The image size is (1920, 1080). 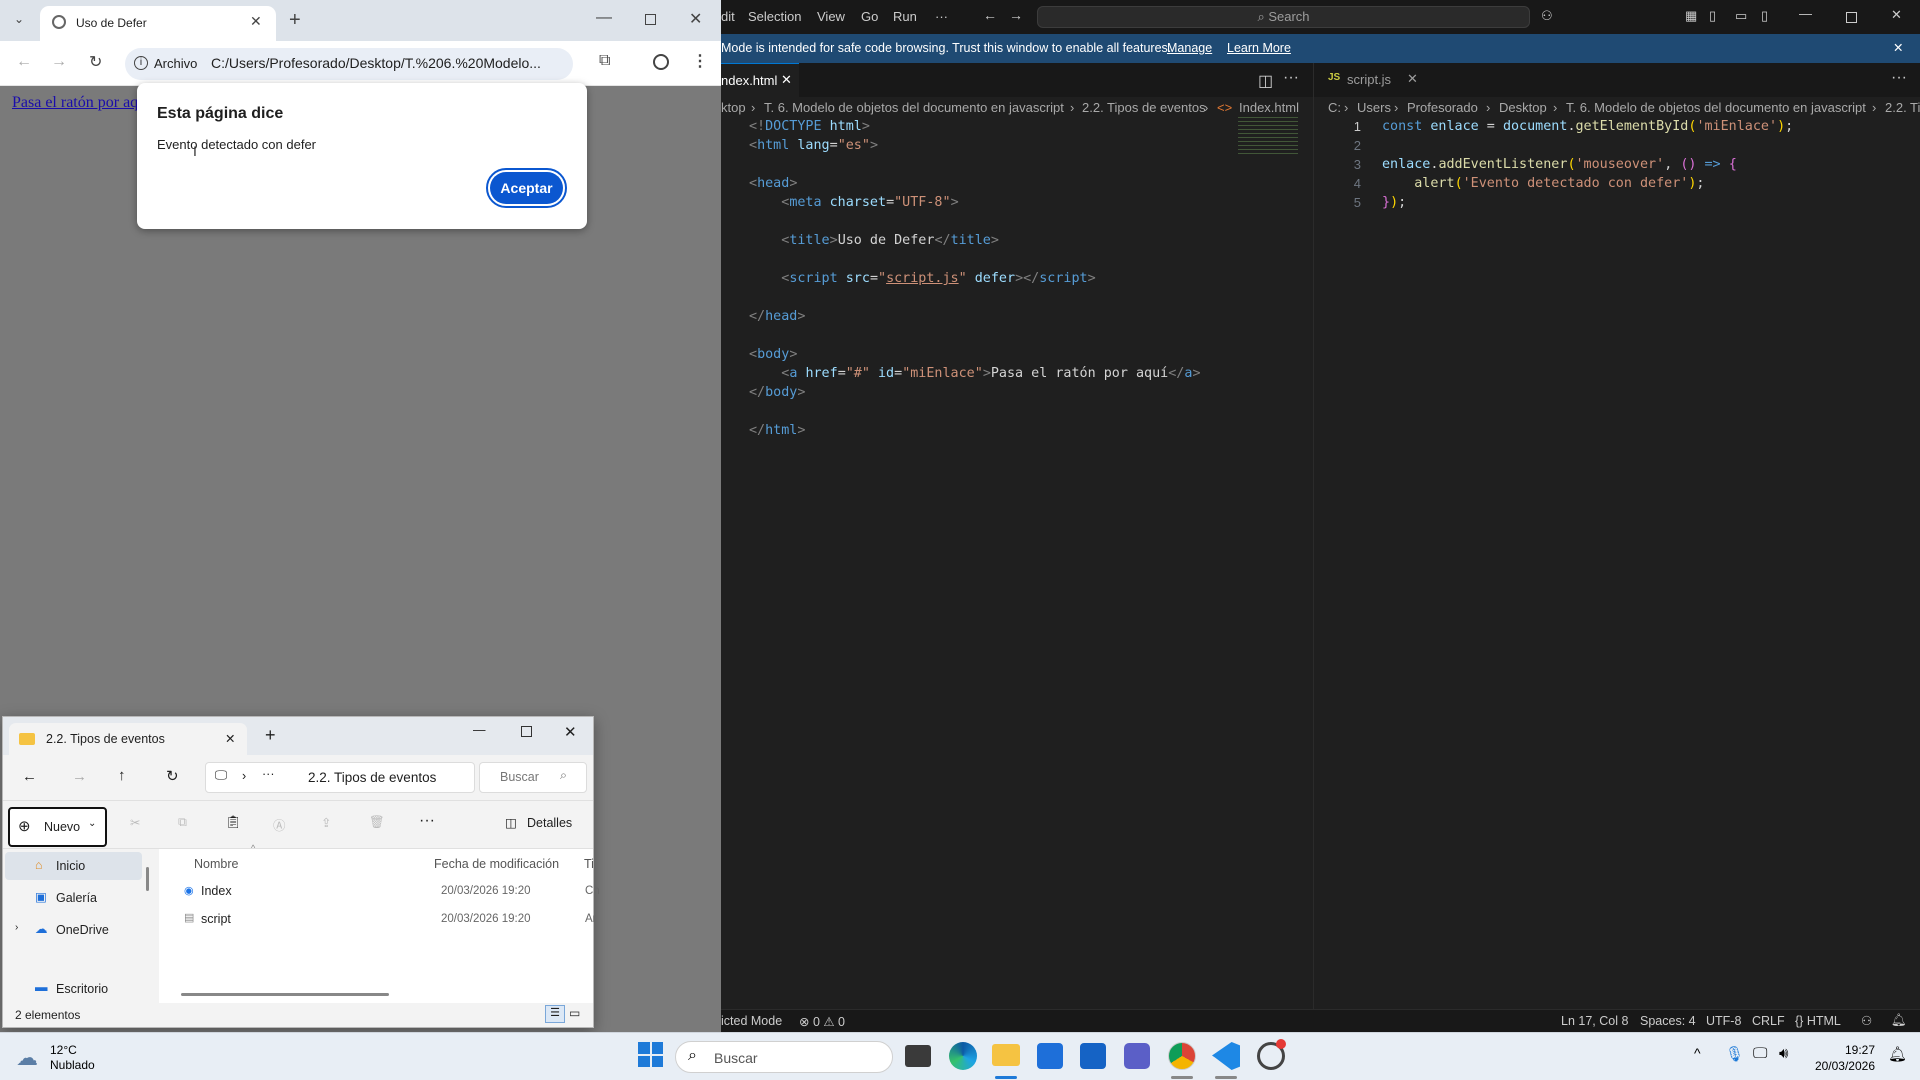 I want to click on start-windows-icon, so click(x=650, y=1054).